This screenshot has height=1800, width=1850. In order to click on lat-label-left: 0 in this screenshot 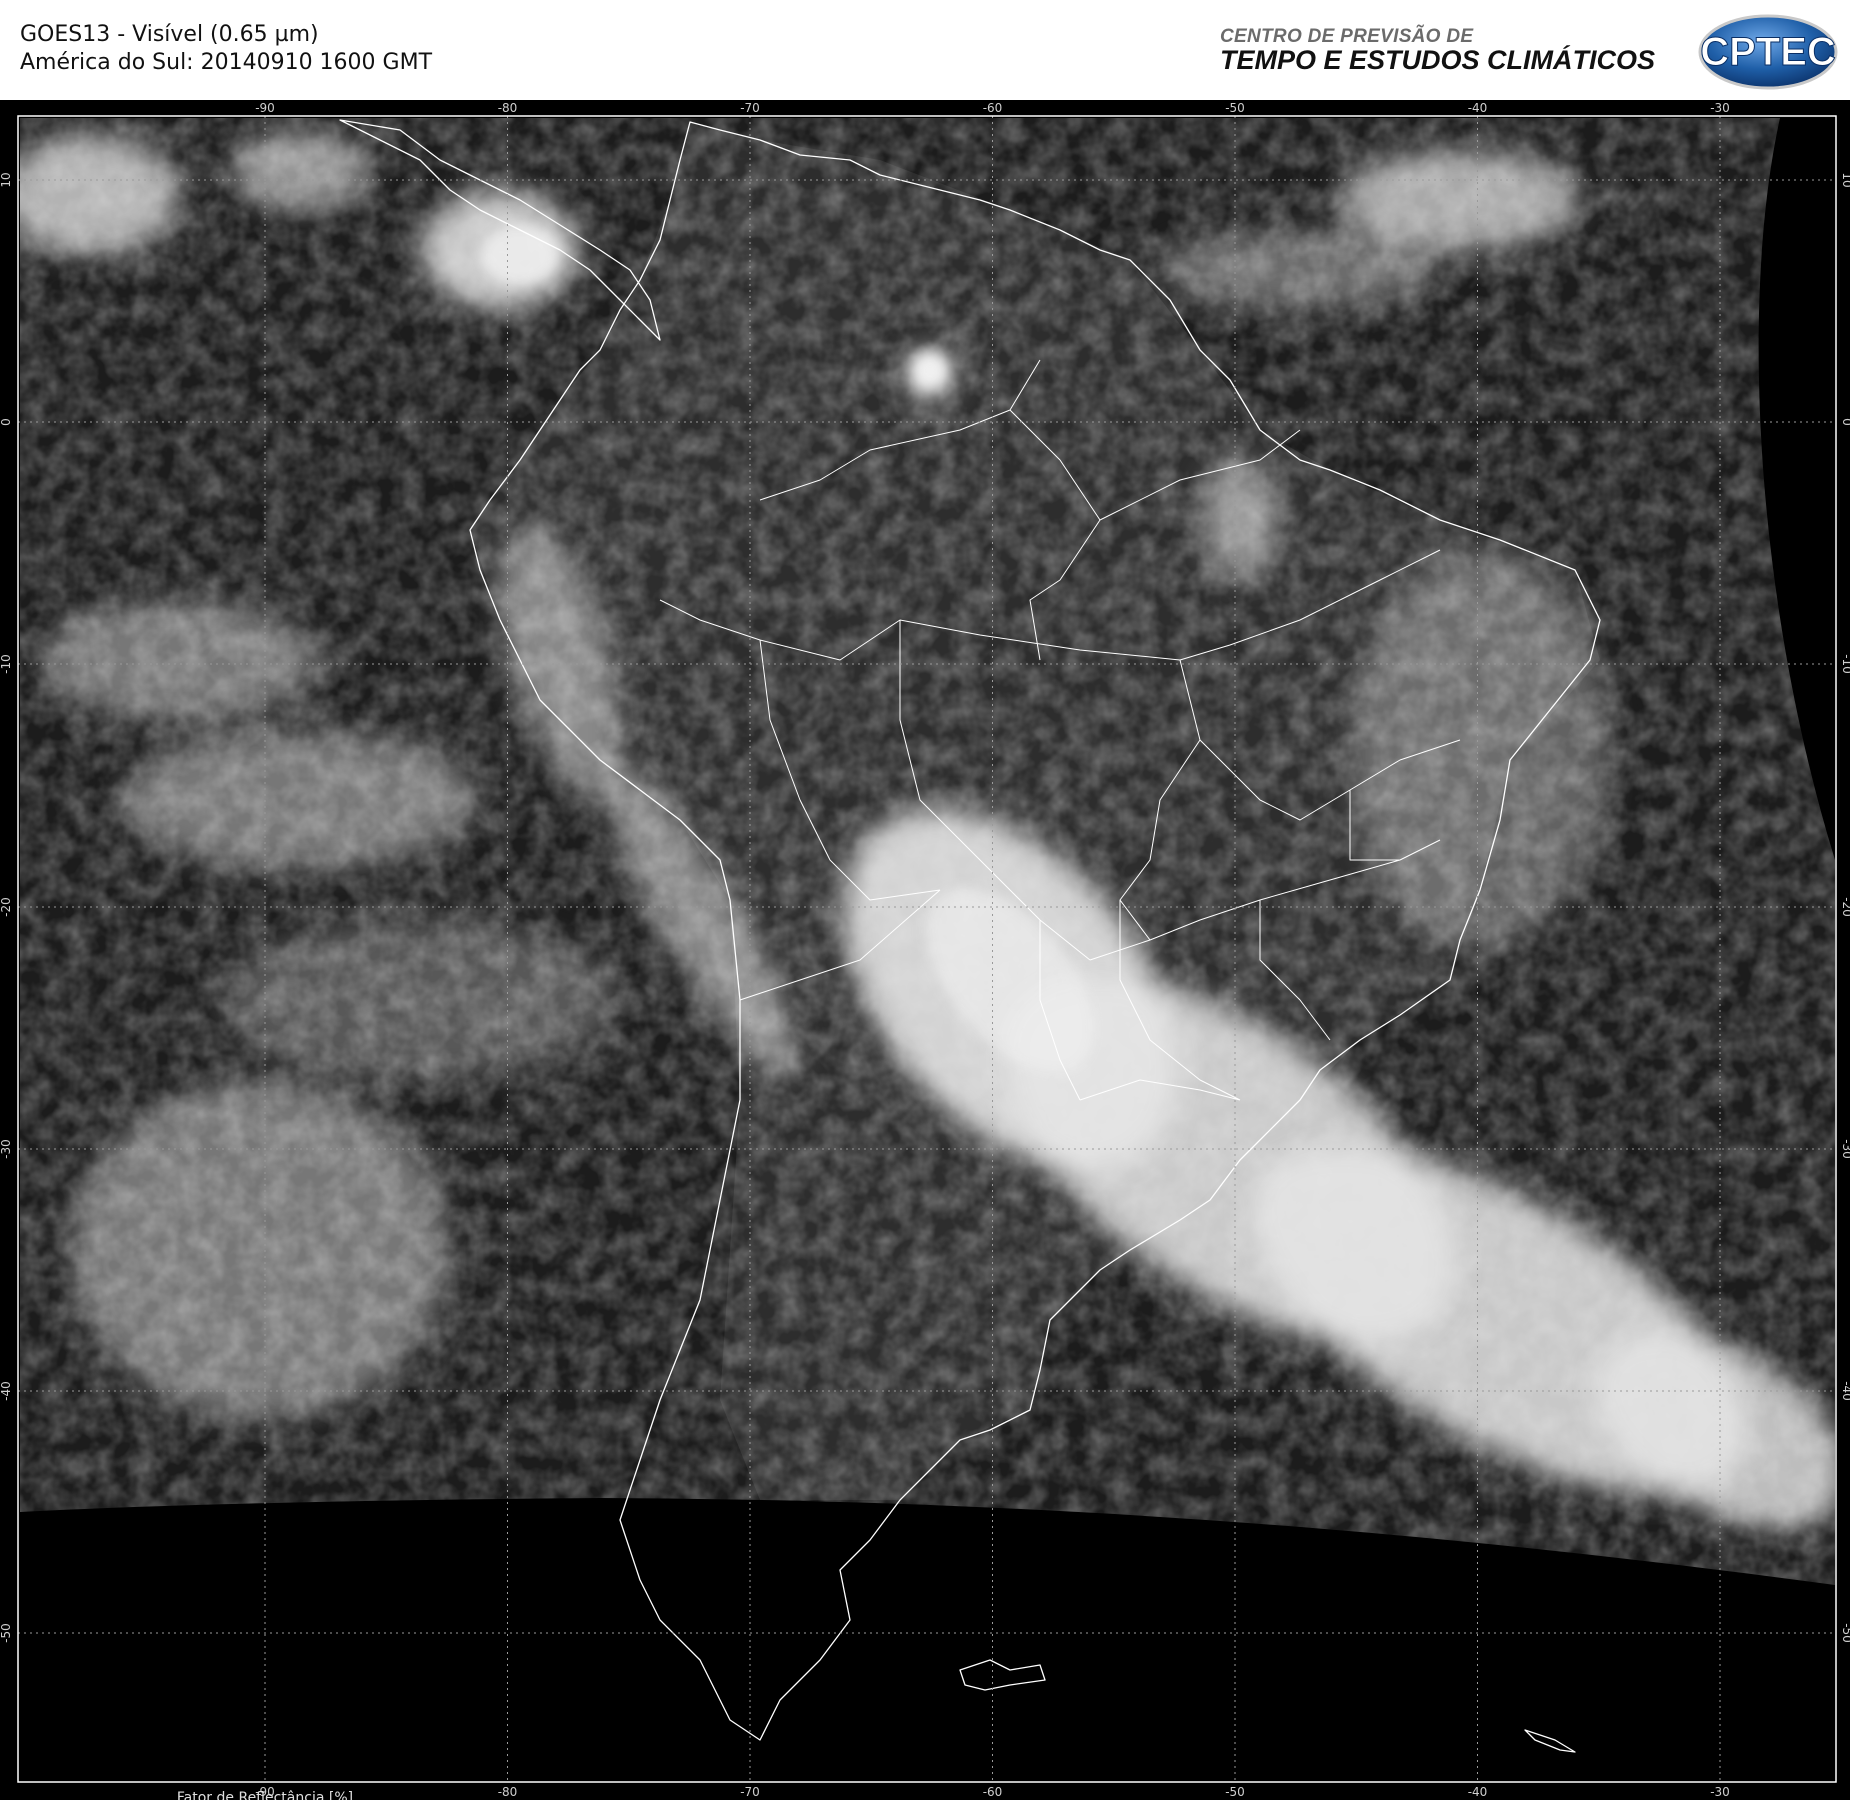, I will do `click(6, 422)`.